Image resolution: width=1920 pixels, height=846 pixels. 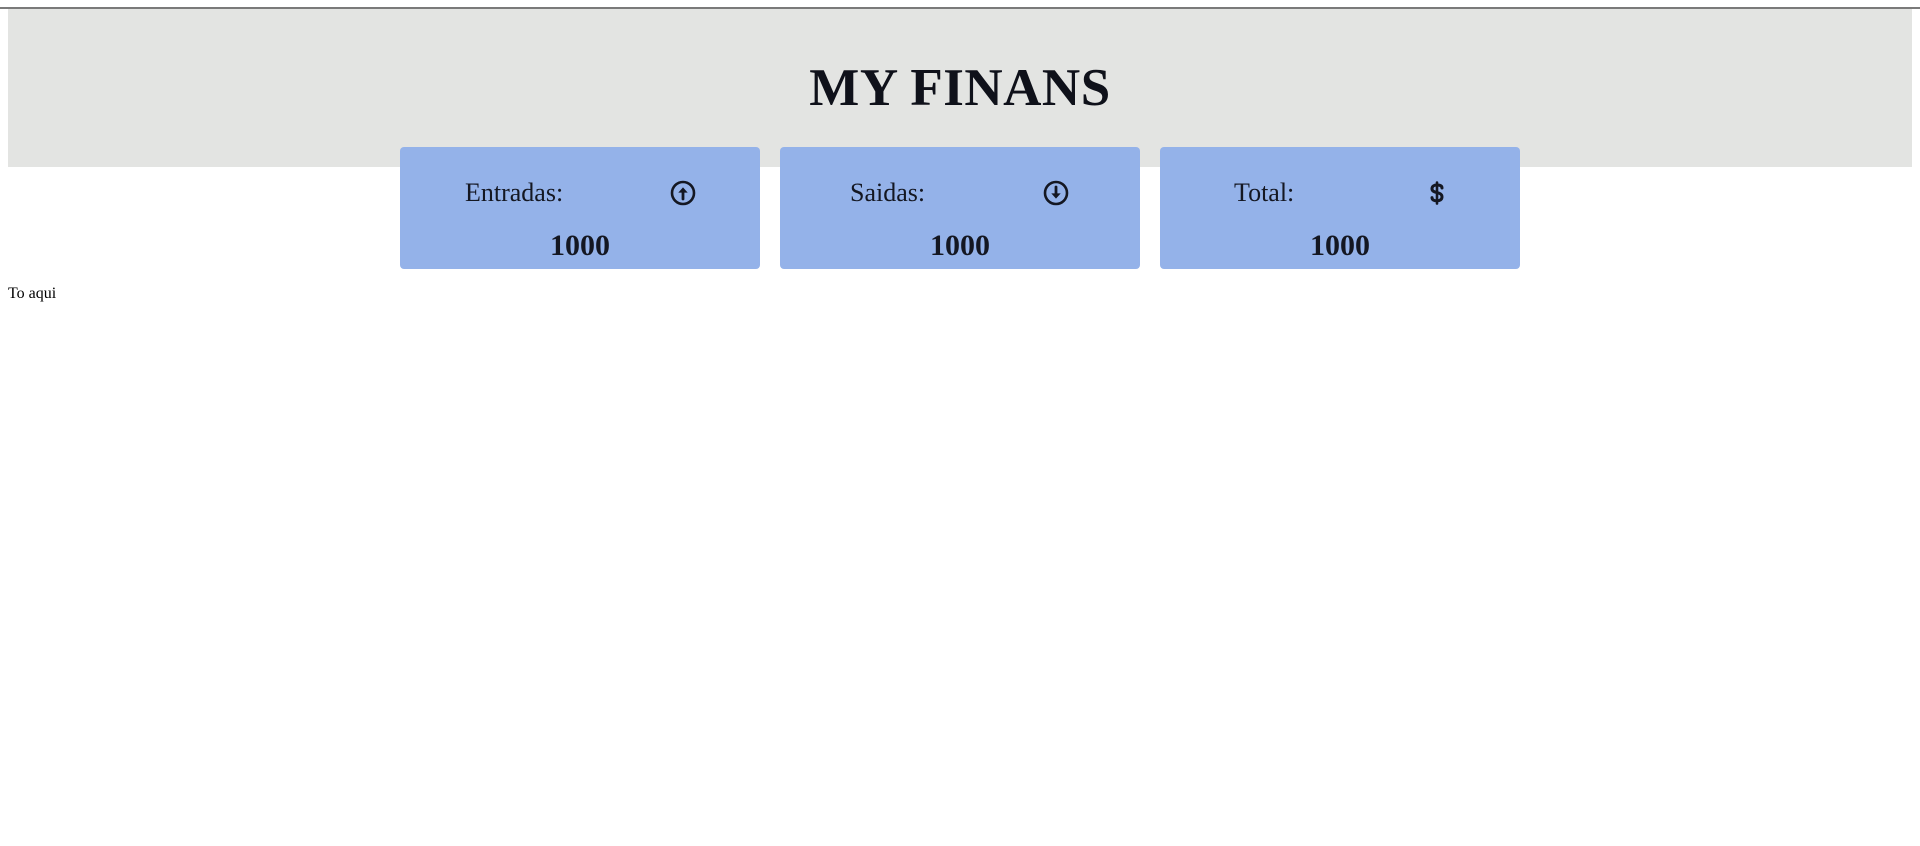 What do you see at coordinates (580, 193) in the screenshot?
I see `income-card-header: Entradas:` at bounding box center [580, 193].